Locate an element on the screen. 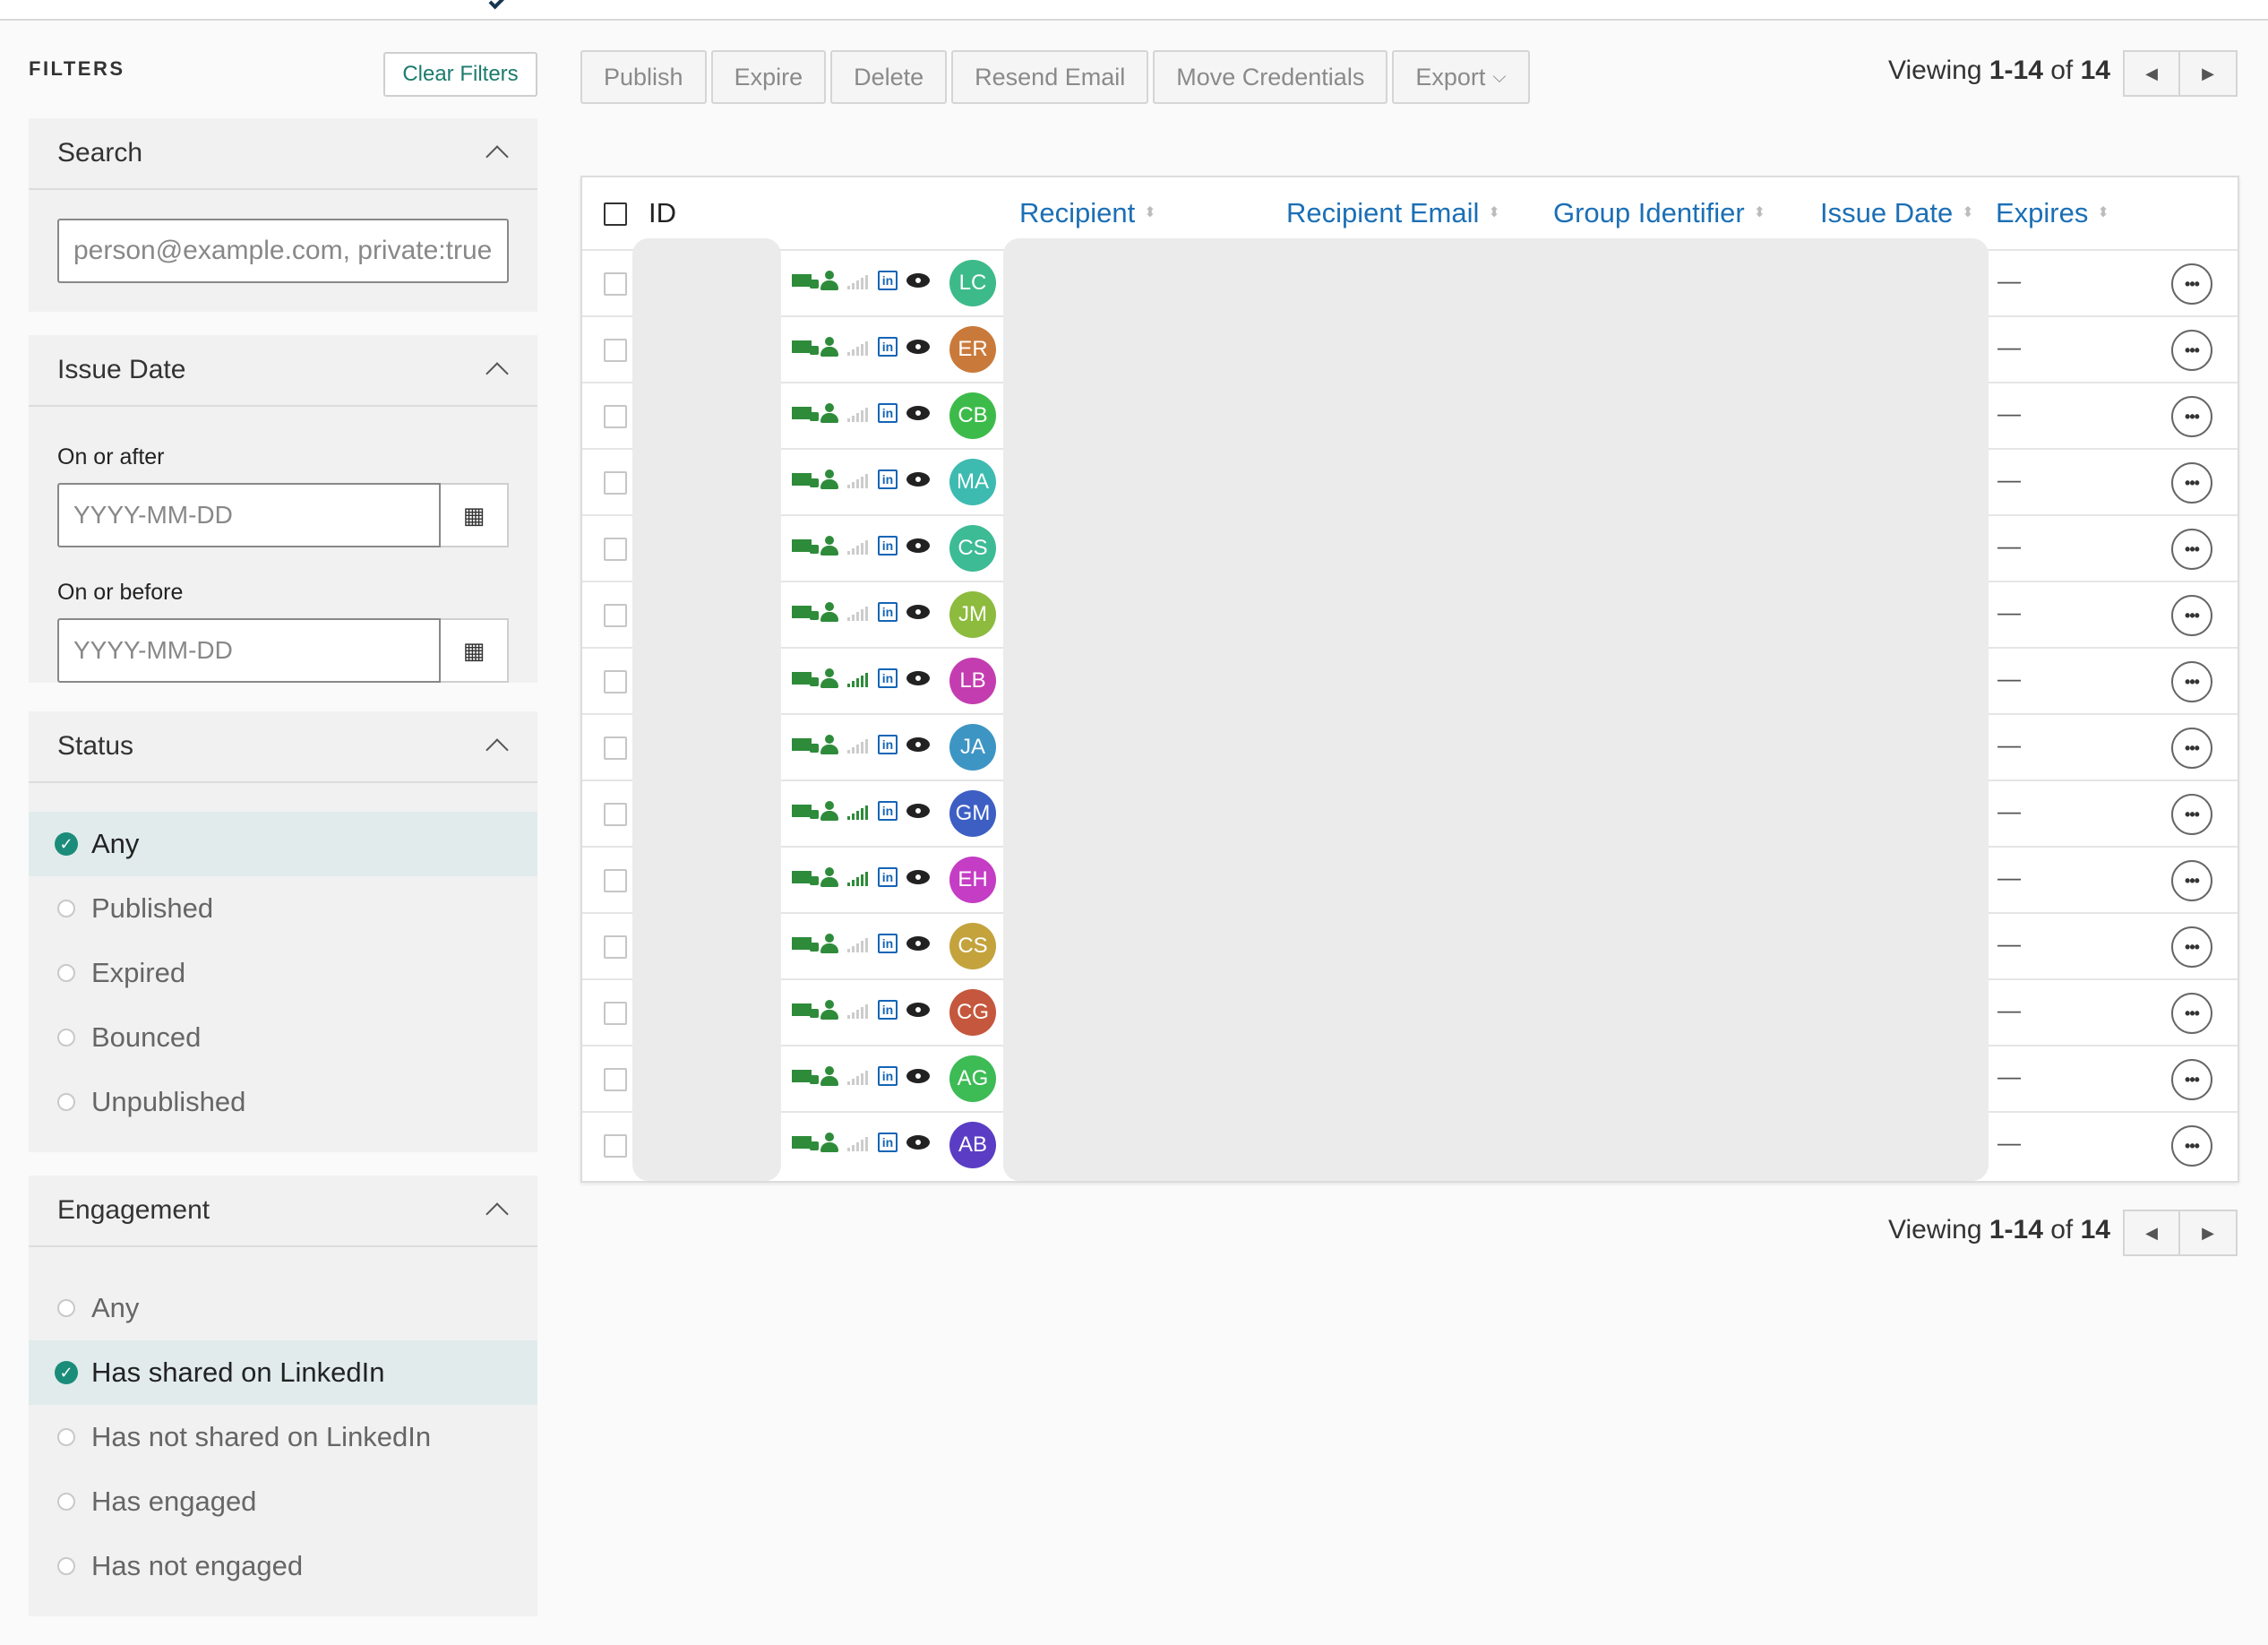  column-group-label: Group Identifier is located at coordinates (1649, 212).